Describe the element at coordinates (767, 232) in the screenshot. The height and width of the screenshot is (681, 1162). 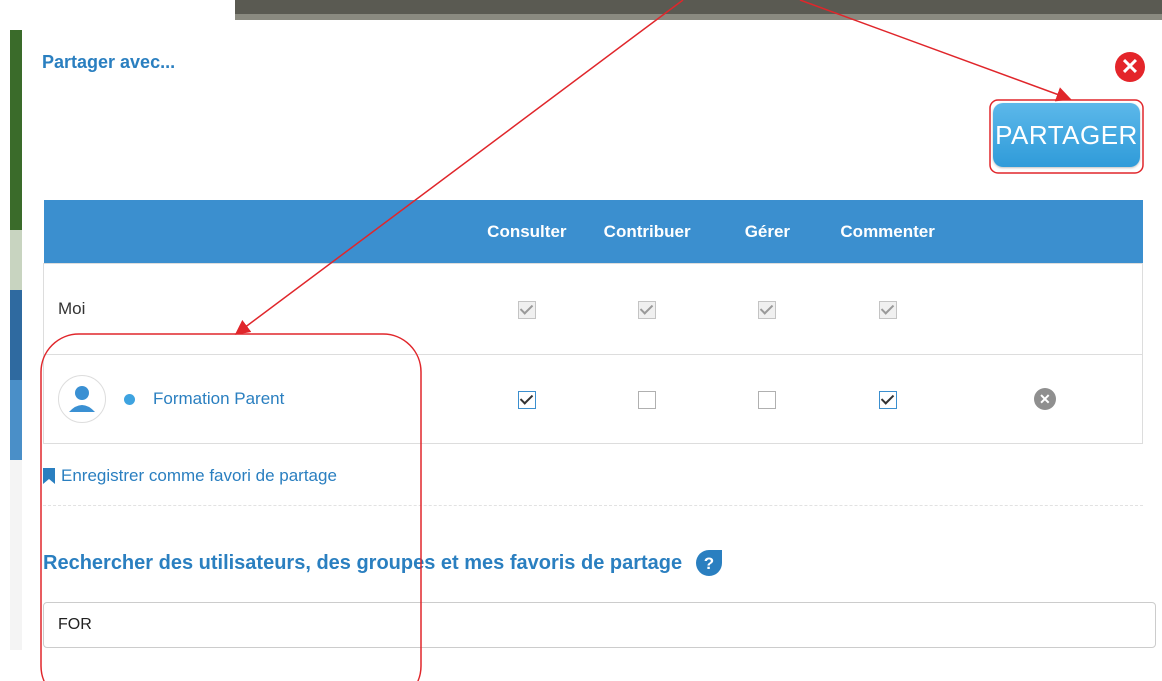
I see `column-header-gerer: Gérer` at that location.